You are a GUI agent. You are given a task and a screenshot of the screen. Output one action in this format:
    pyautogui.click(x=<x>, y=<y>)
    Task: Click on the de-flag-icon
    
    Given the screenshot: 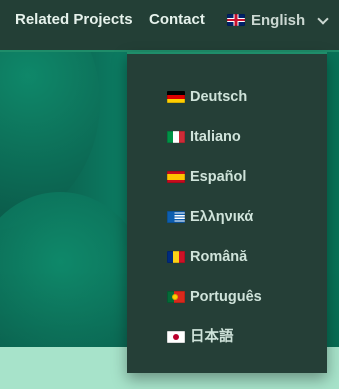 What is the action you would take?
    pyautogui.click(x=176, y=97)
    